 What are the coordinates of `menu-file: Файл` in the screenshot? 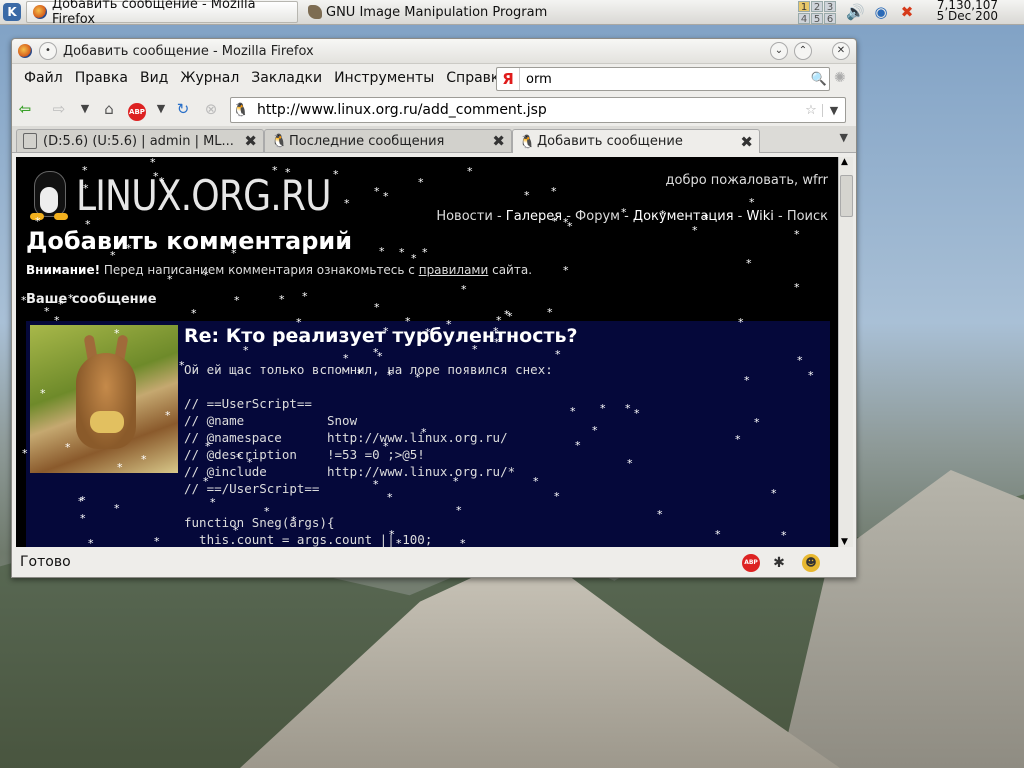 It's located at (43, 78).